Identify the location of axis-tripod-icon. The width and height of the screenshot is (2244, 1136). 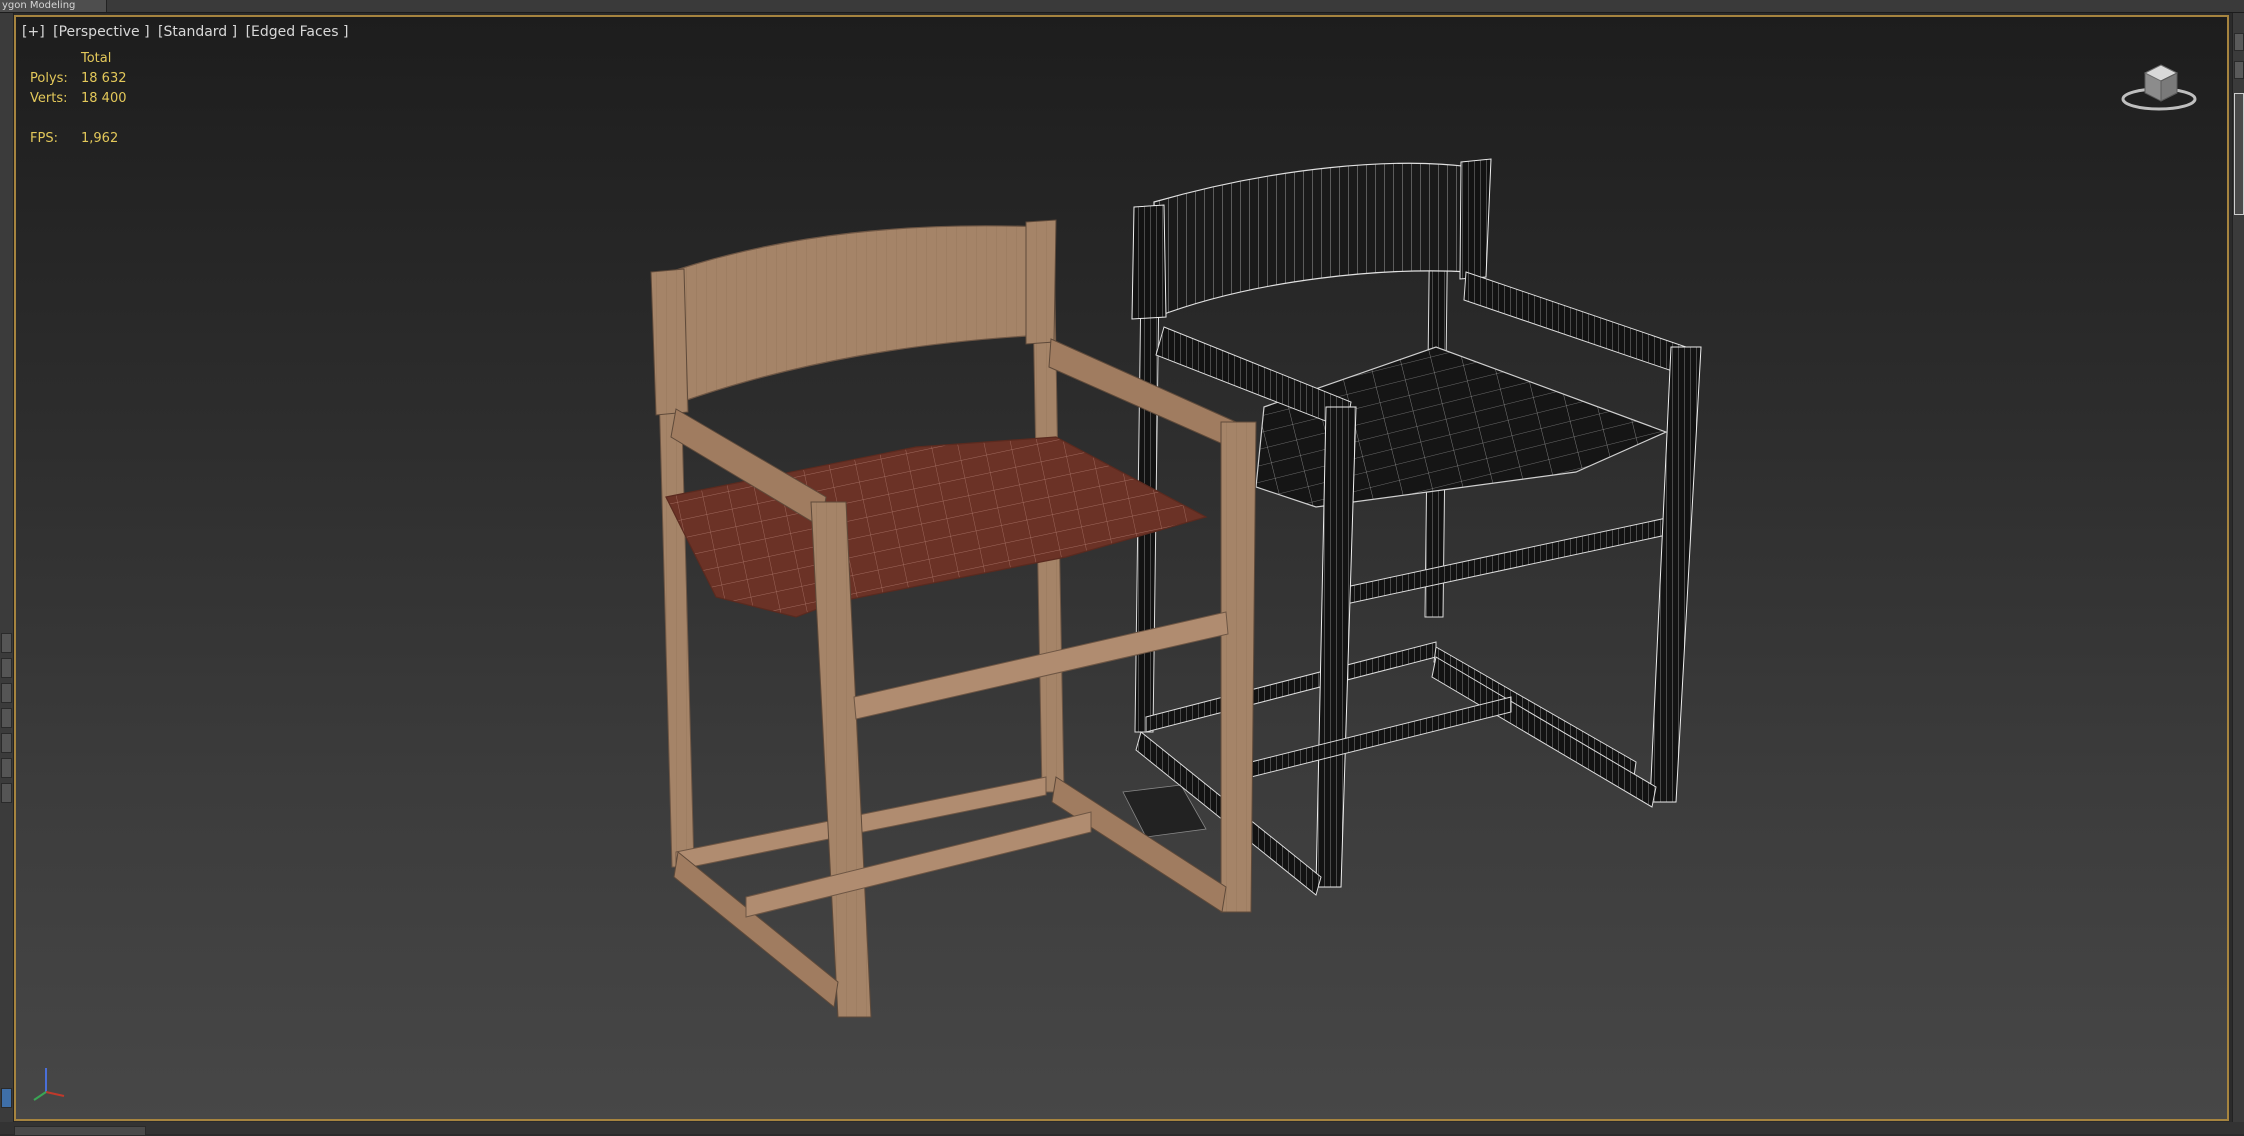
(49, 1084).